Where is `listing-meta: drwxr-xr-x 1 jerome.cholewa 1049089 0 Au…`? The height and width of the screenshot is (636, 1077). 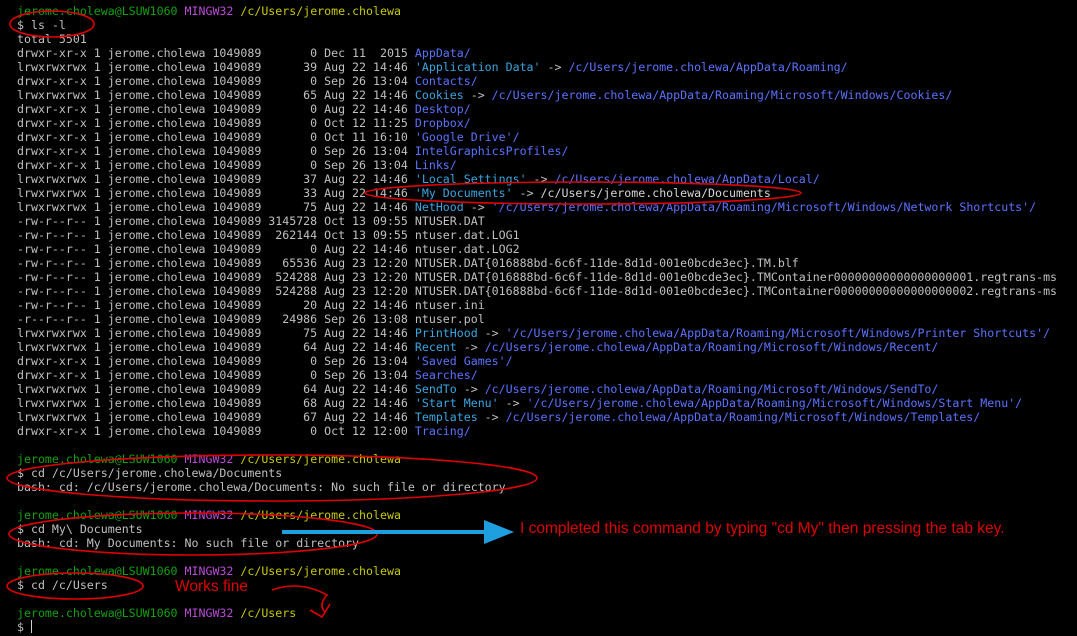 listing-meta: drwxr-xr-x 1 jerome.cholewa 1049089 0 Au… is located at coordinates (216, 109).